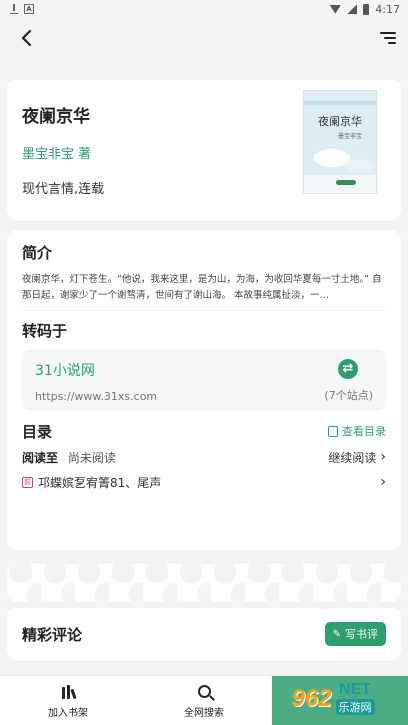  I want to click on signal-icon, so click(352, 9).